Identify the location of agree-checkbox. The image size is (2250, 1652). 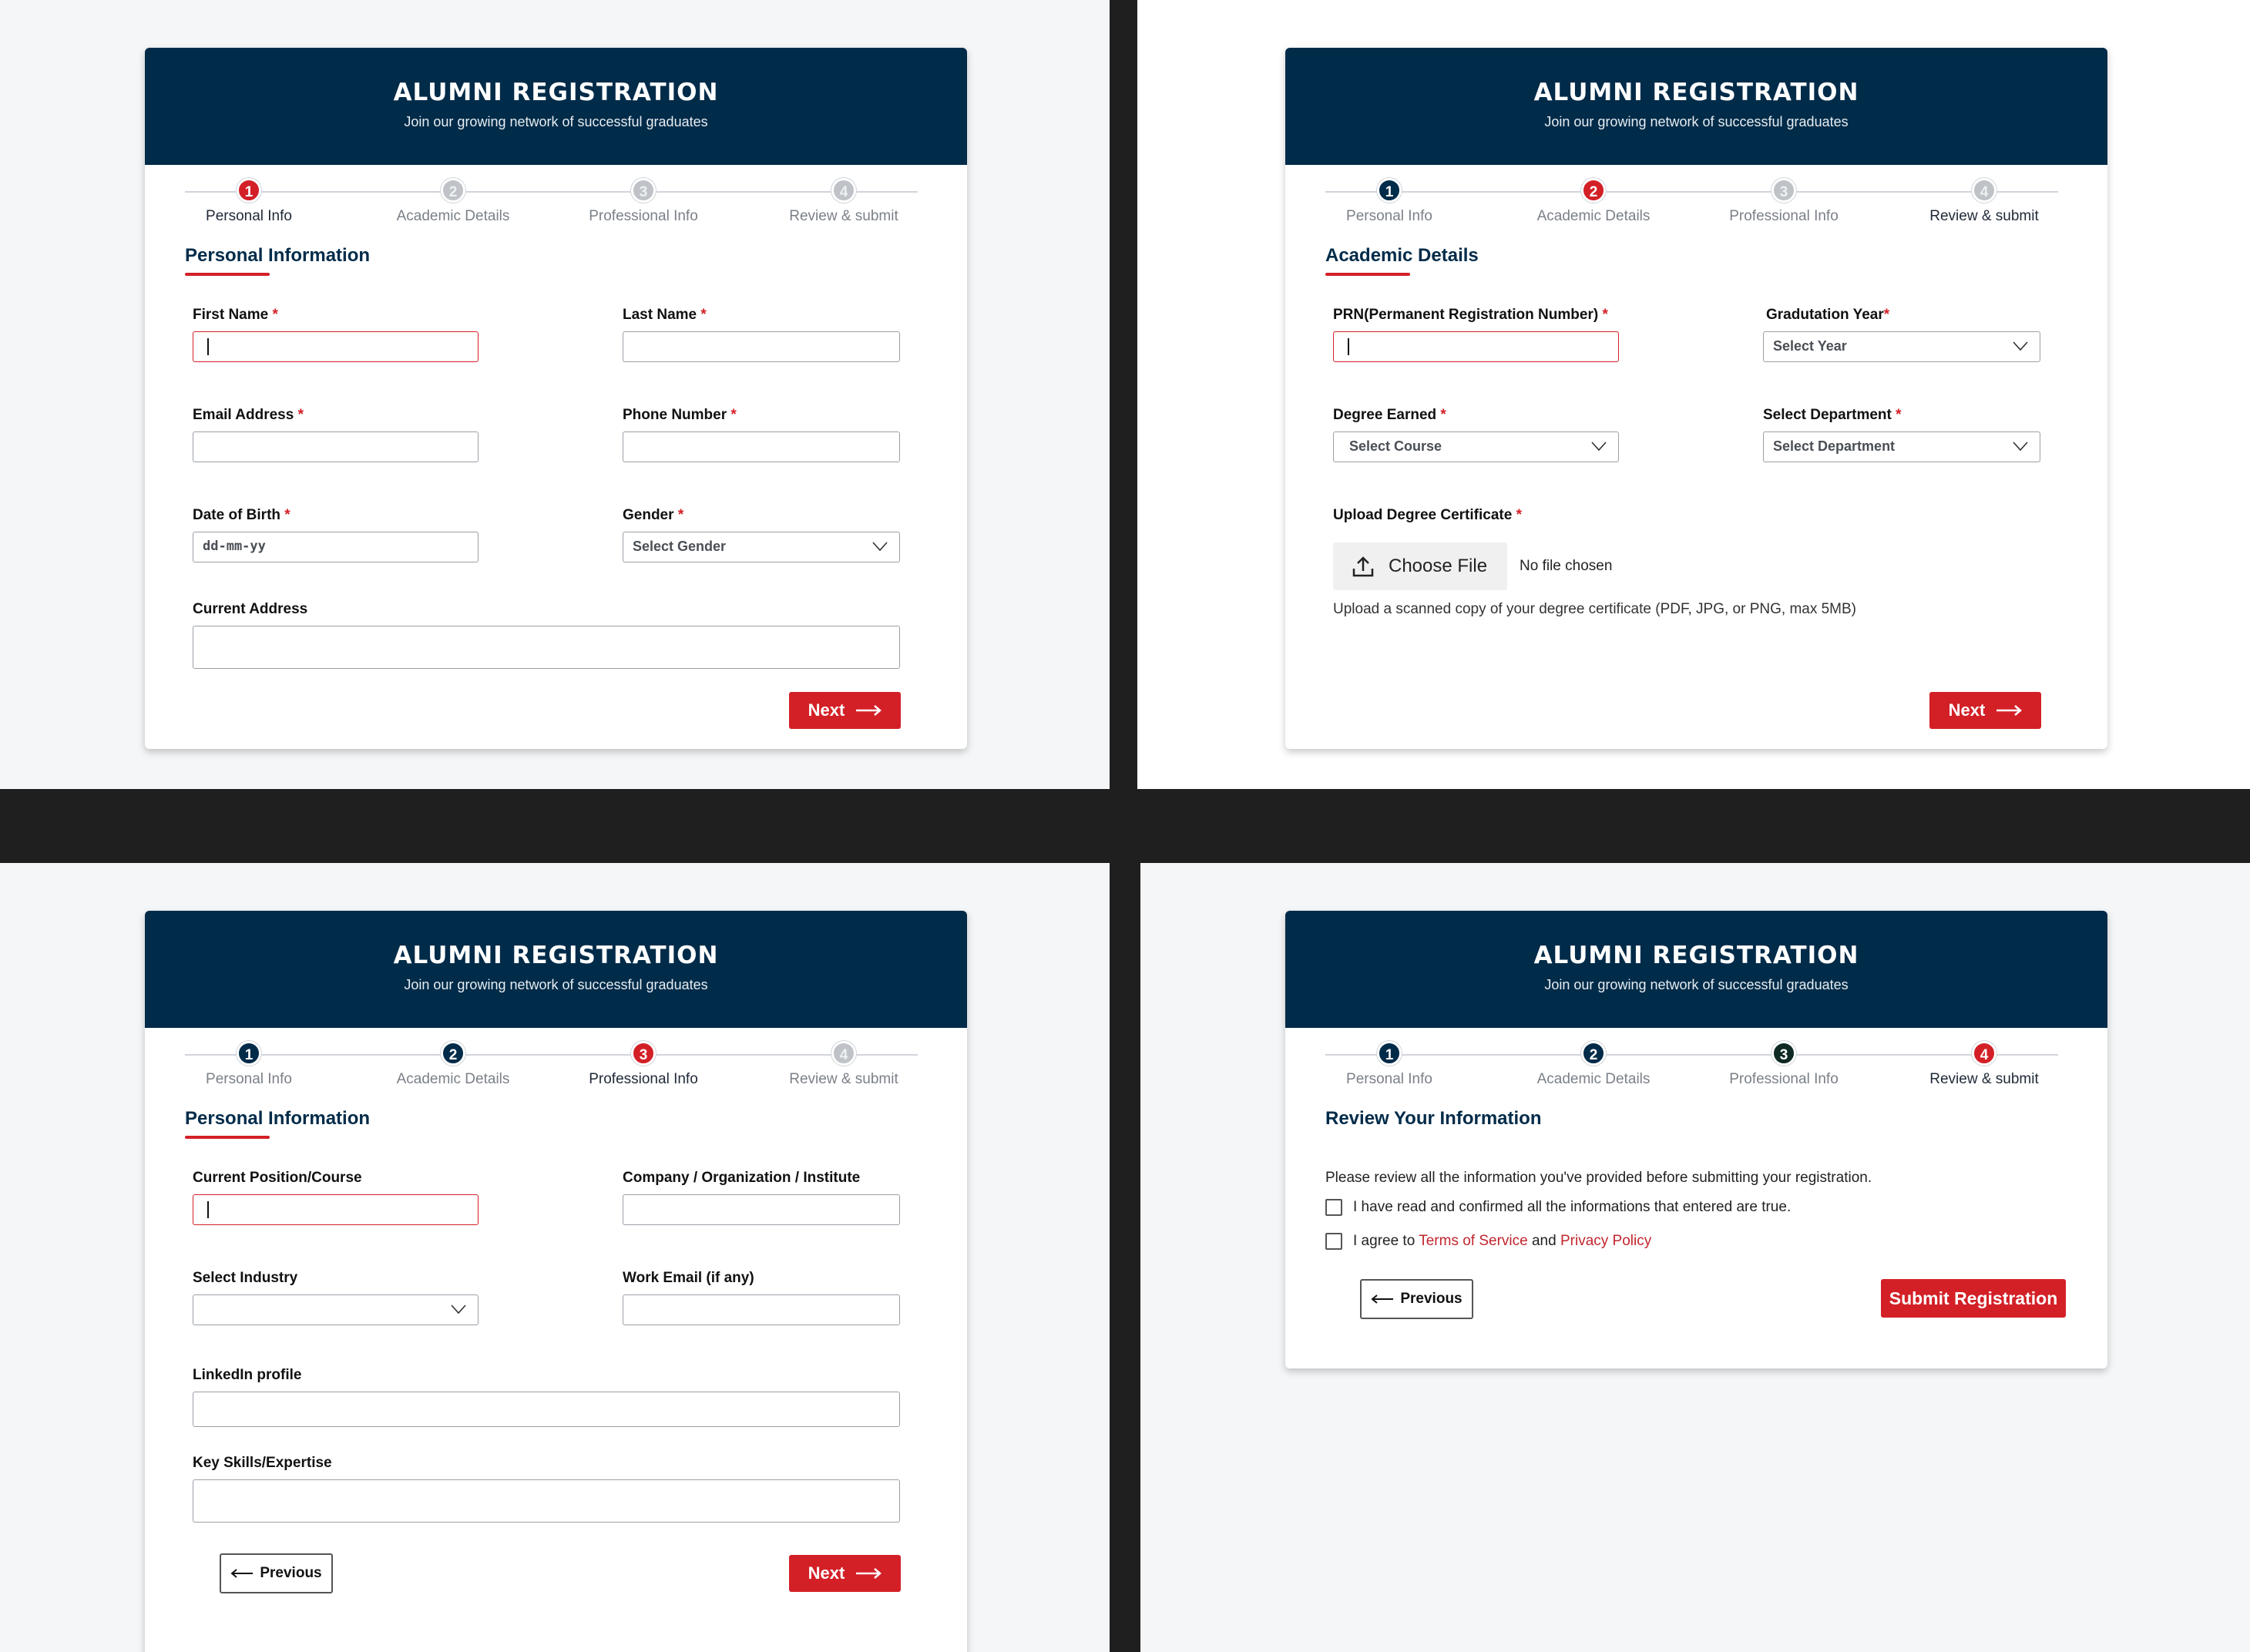
(1333, 1241).